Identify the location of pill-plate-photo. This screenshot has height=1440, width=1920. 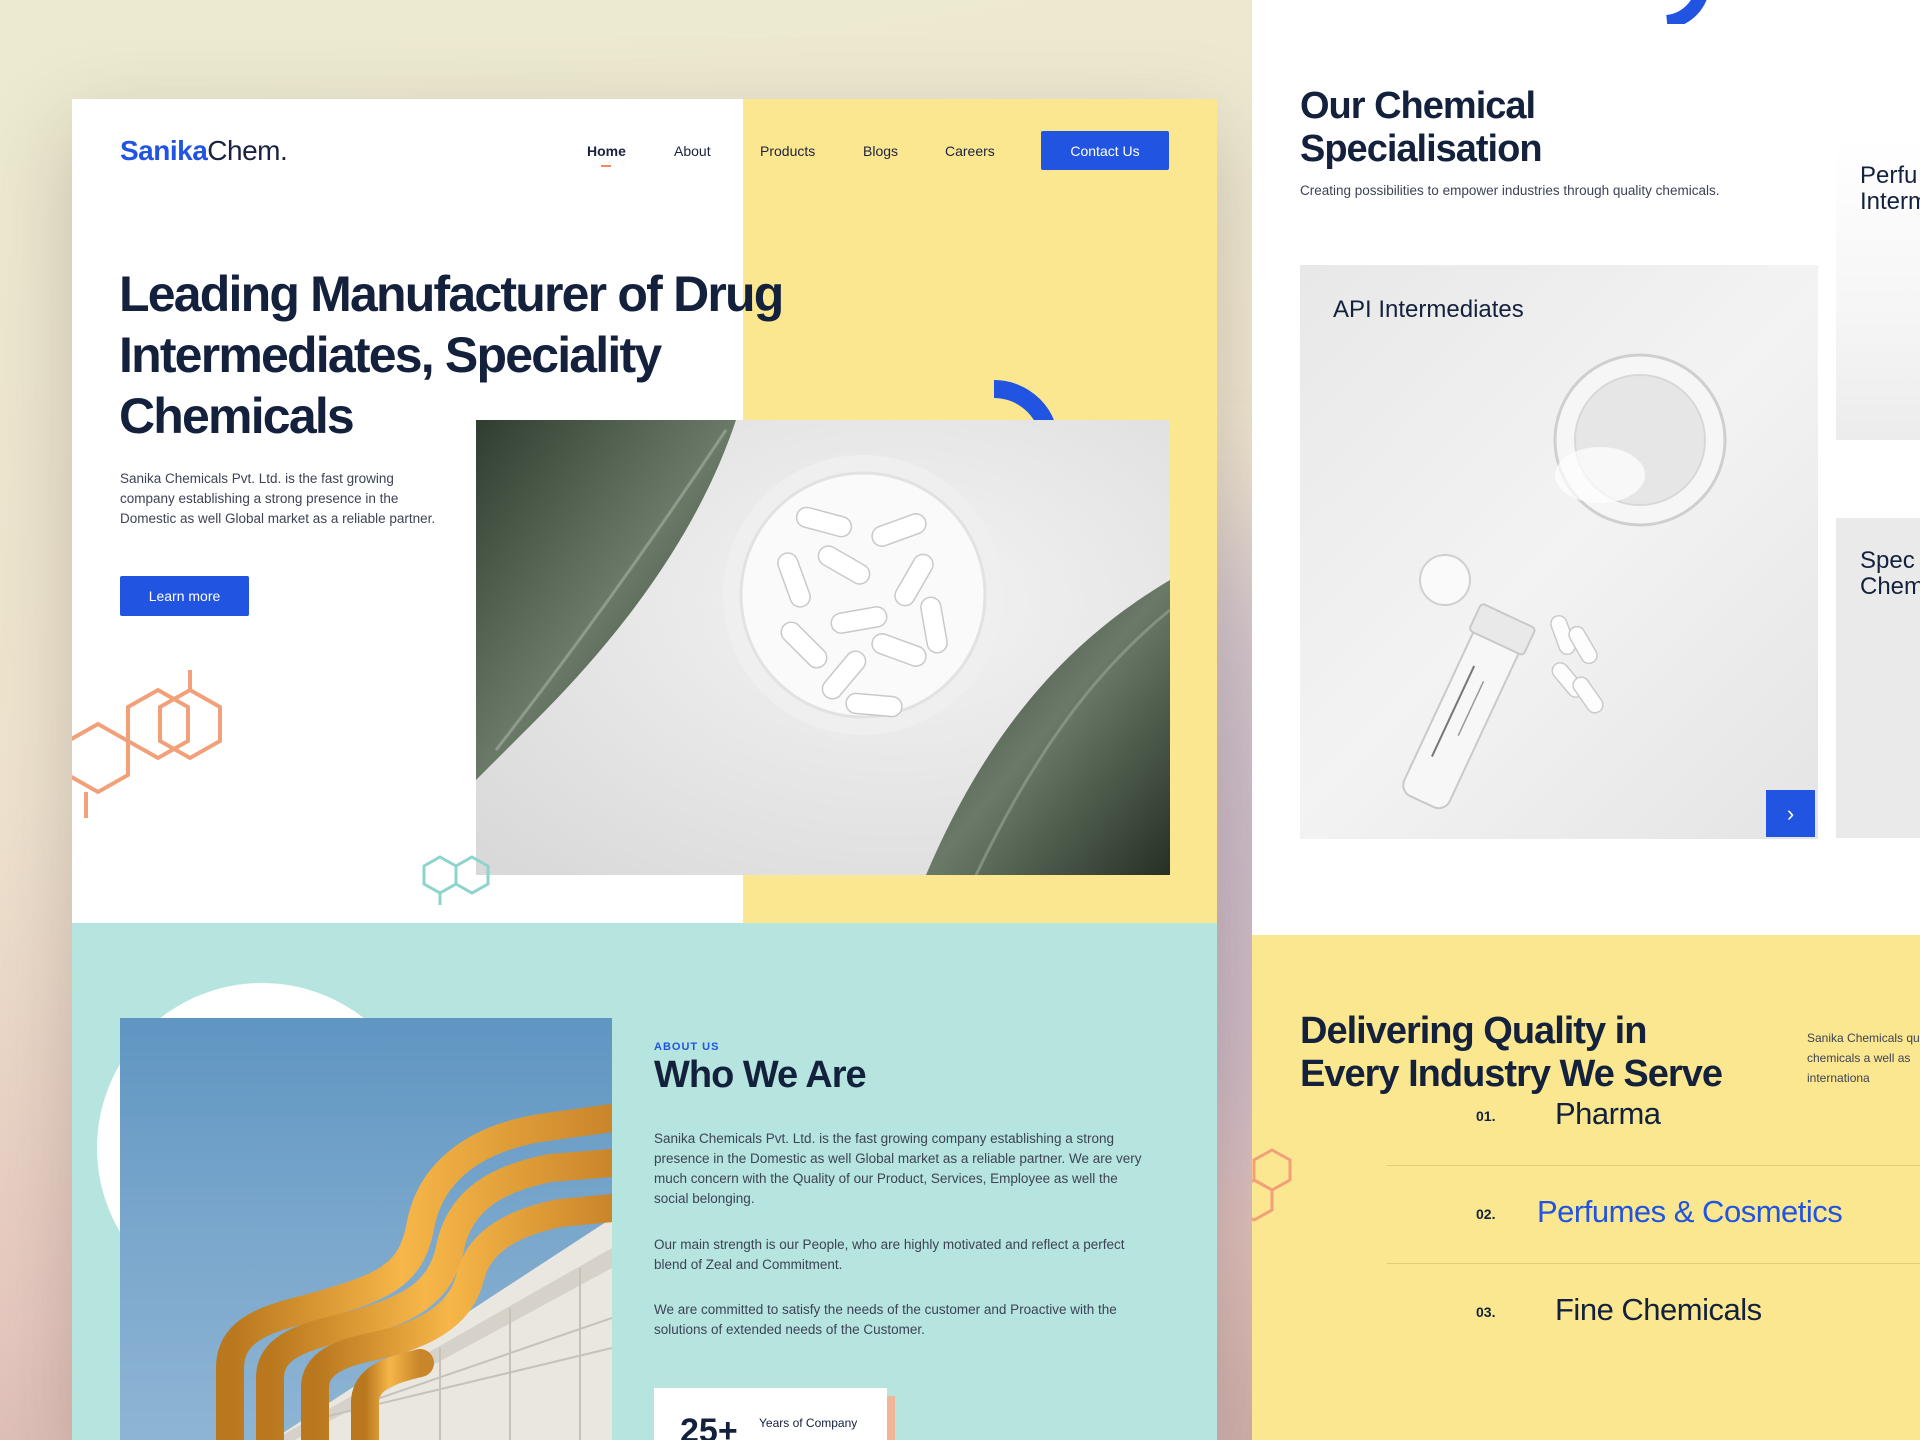
(823, 647).